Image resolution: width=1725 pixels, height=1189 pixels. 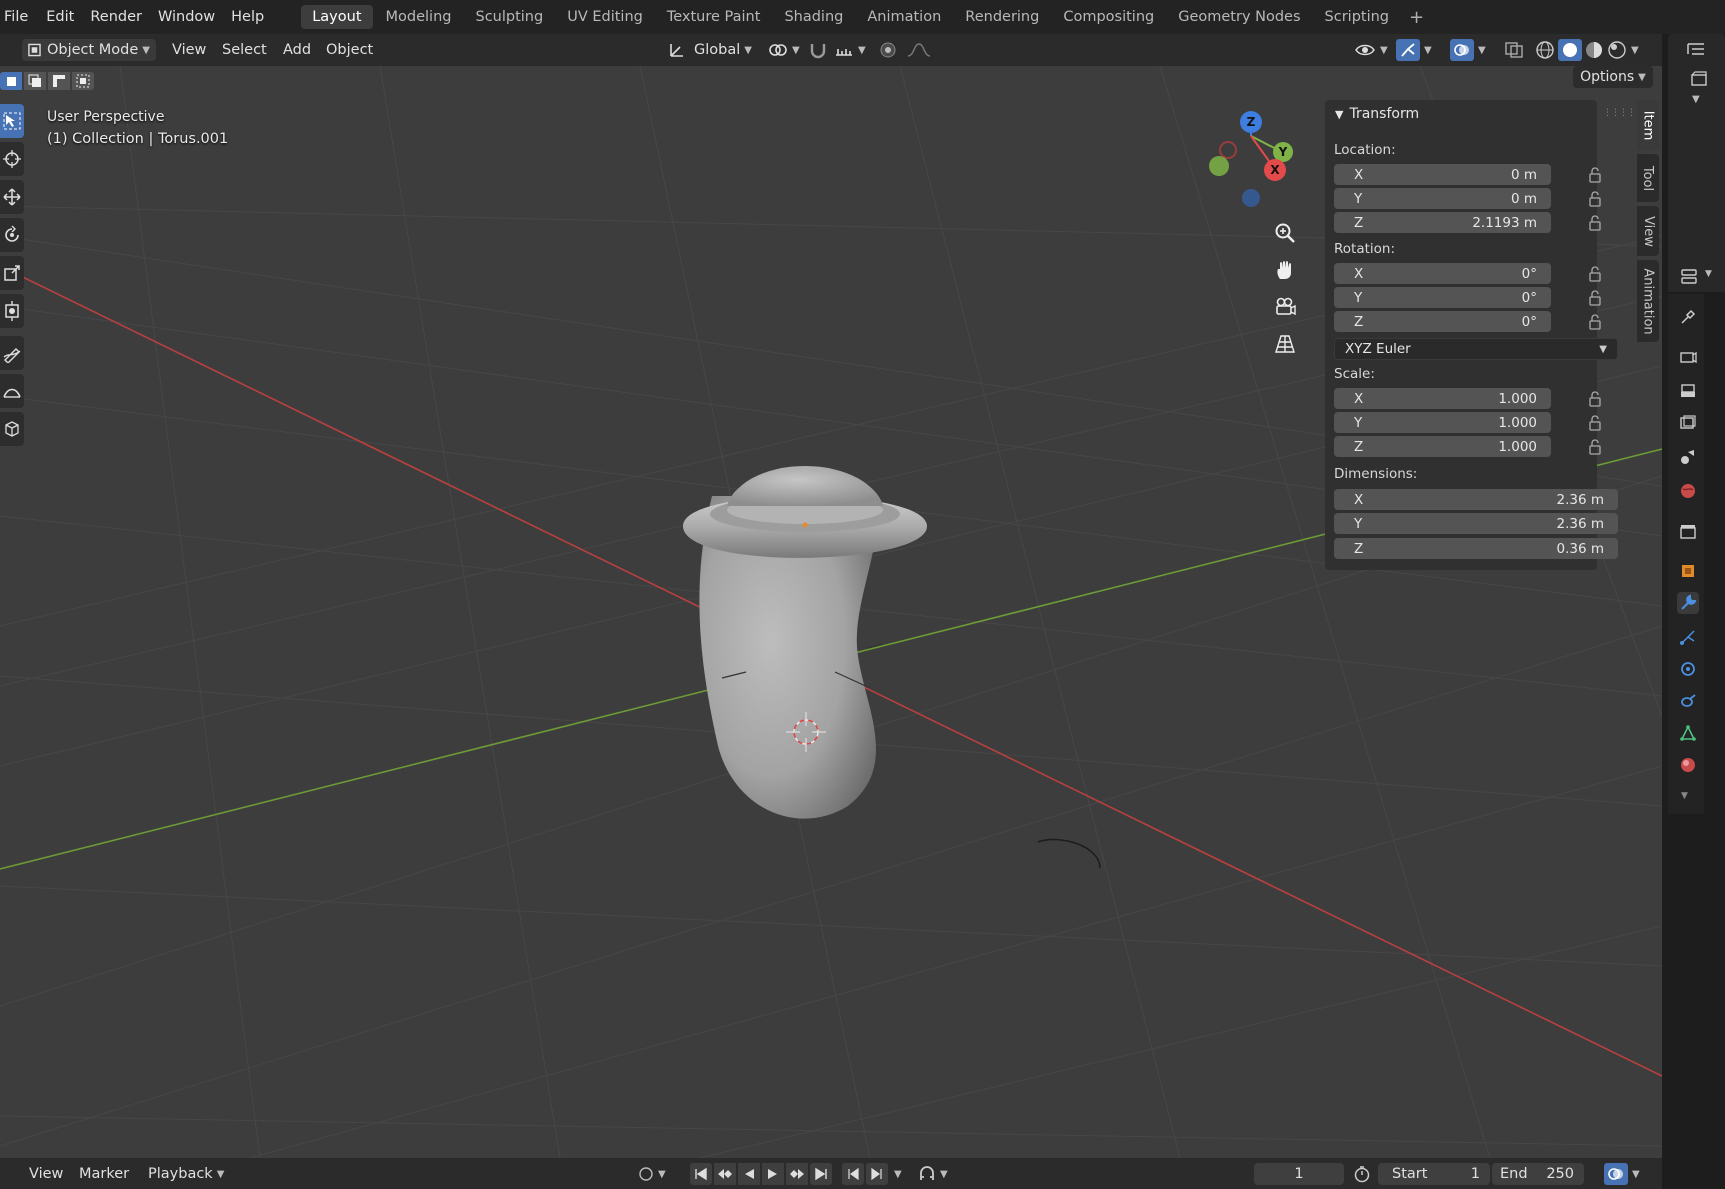 I want to click on gizmo-toggle: ▼, so click(x=1414, y=50).